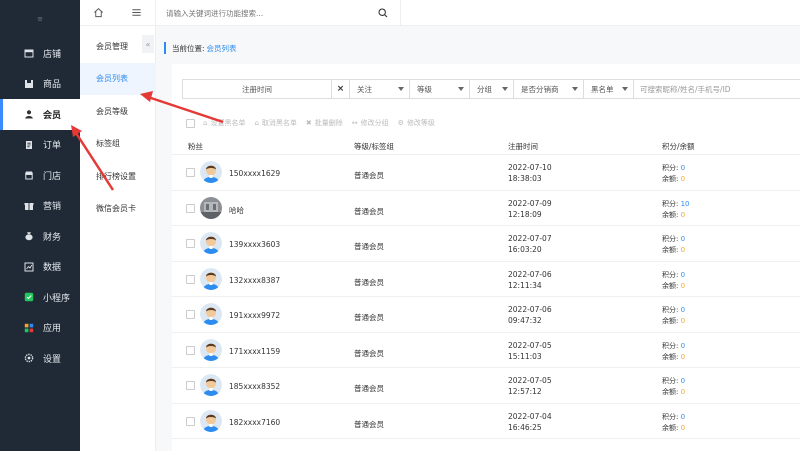 The width and height of the screenshot is (800, 451). I want to click on subnav-item: 会员等级, so click(117, 111).